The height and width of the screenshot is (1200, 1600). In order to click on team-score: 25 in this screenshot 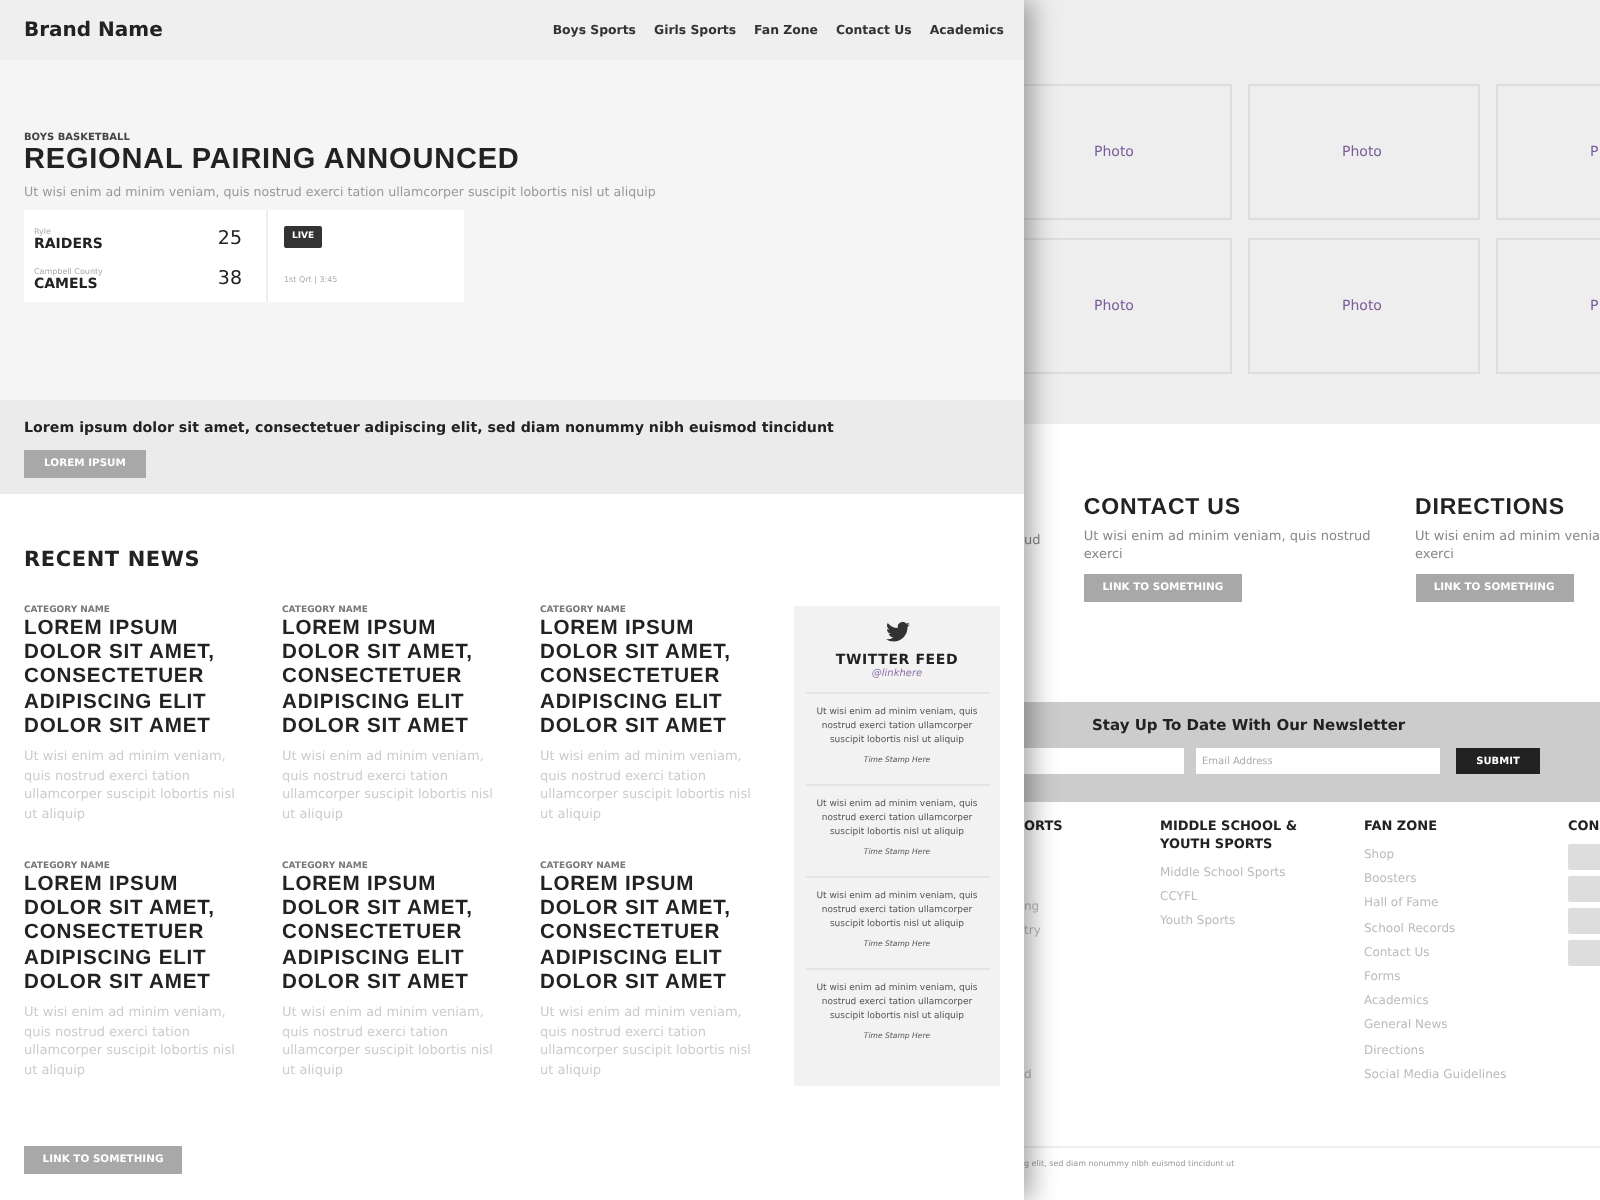, I will do `click(229, 238)`.